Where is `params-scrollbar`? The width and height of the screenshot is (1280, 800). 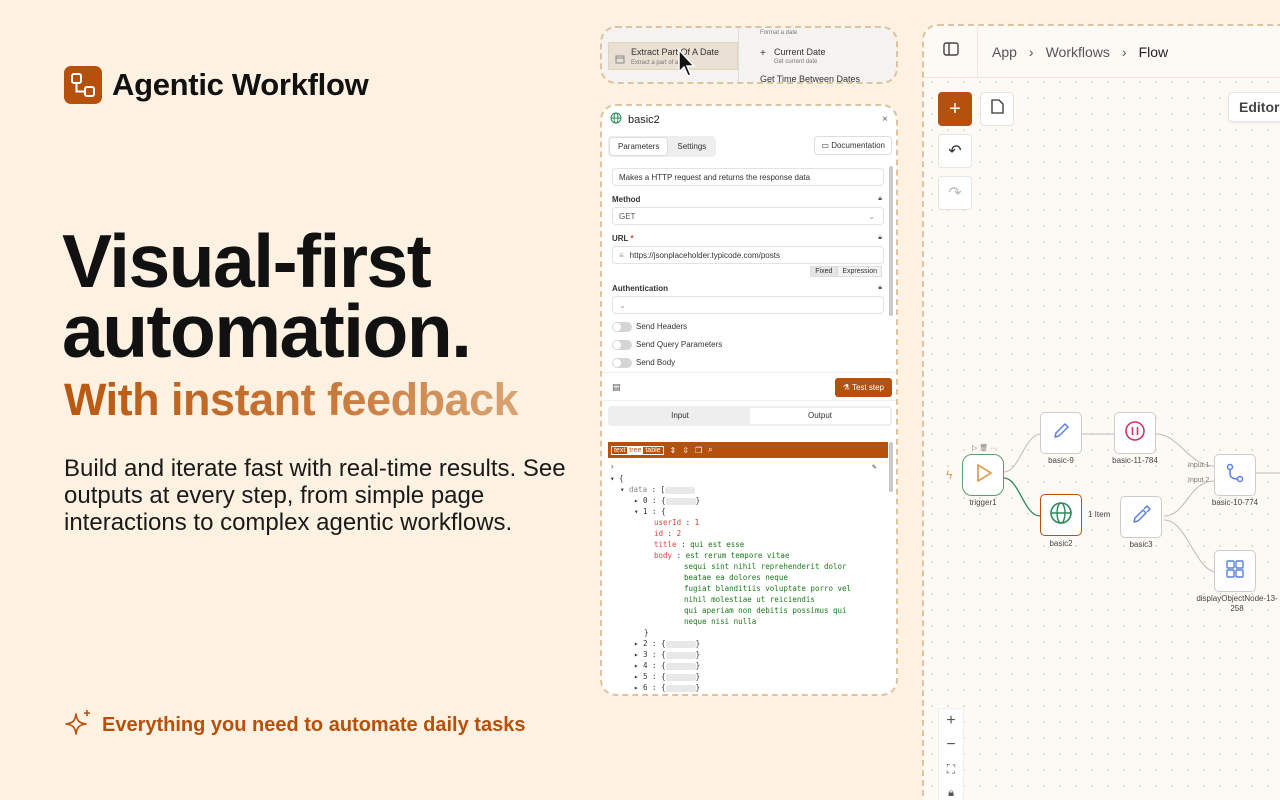
params-scrollbar is located at coordinates (891, 241).